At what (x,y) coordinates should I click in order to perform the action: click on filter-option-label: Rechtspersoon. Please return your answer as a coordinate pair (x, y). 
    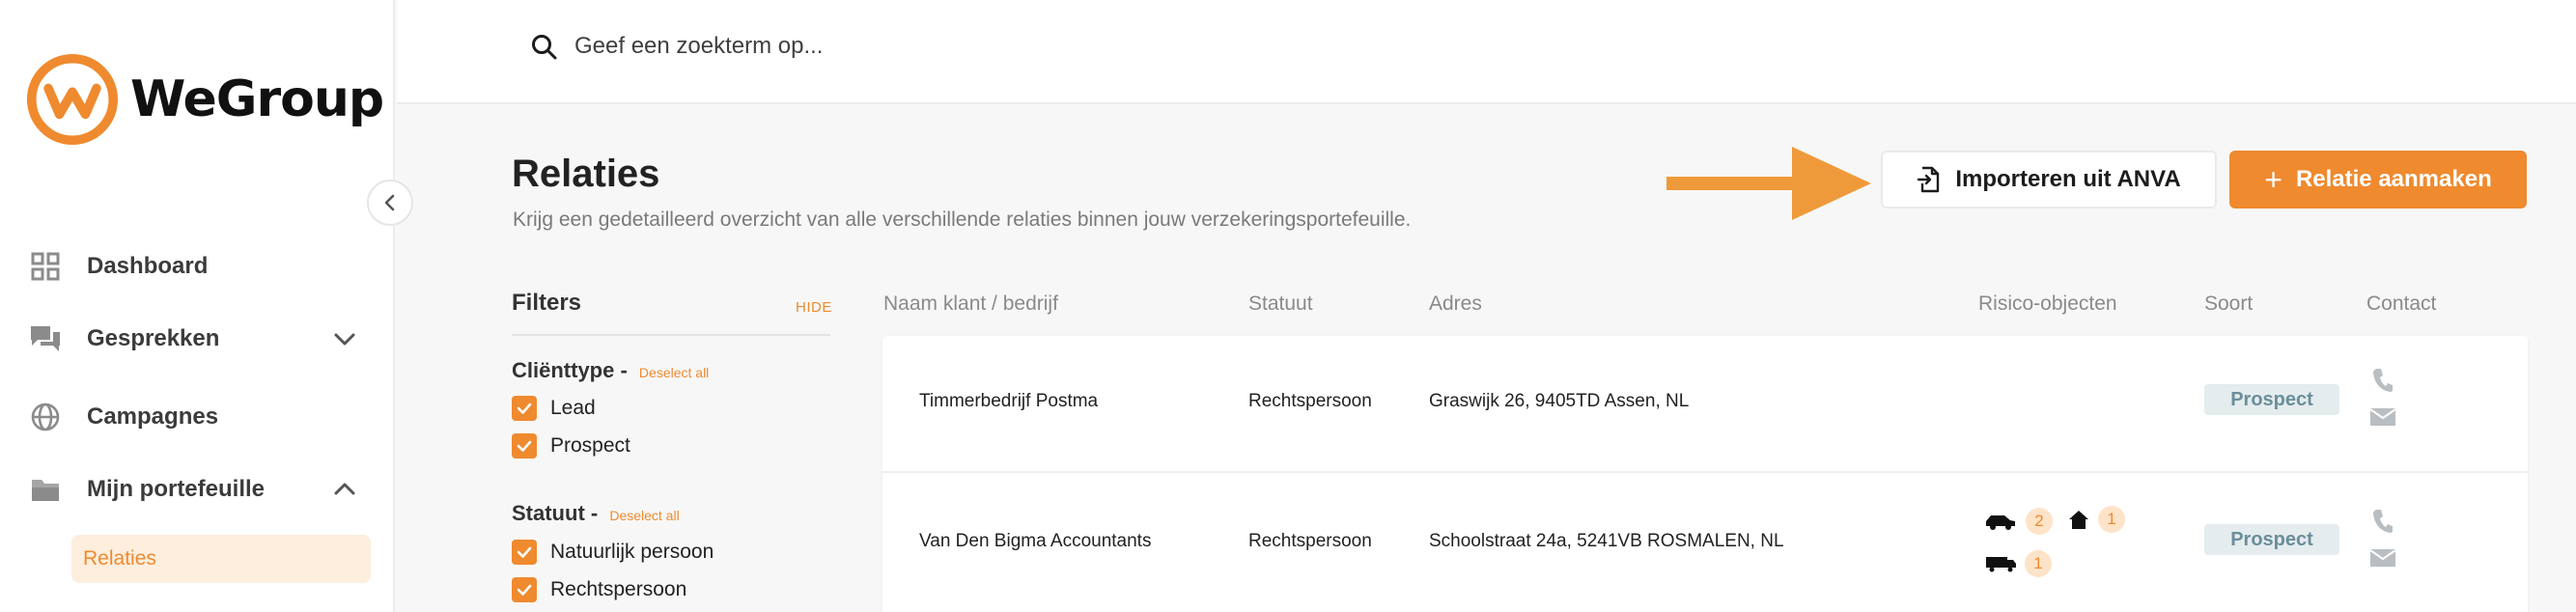
    Looking at the image, I should click on (619, 589).